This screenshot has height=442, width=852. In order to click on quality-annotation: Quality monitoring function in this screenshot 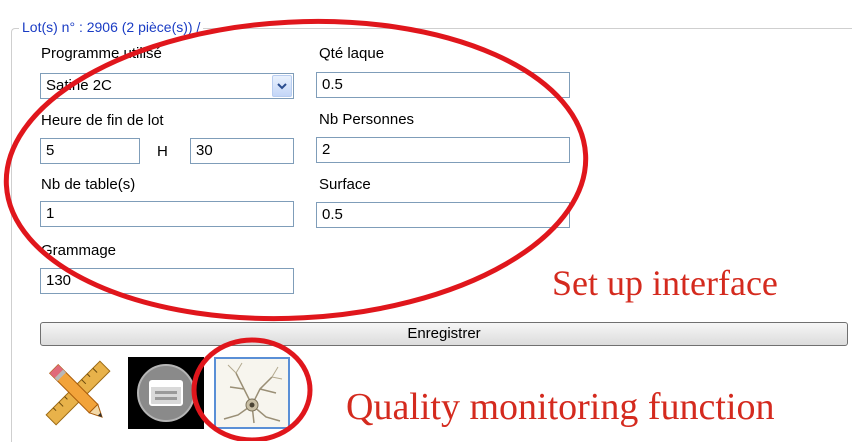, I will do `click(560, 407)`.